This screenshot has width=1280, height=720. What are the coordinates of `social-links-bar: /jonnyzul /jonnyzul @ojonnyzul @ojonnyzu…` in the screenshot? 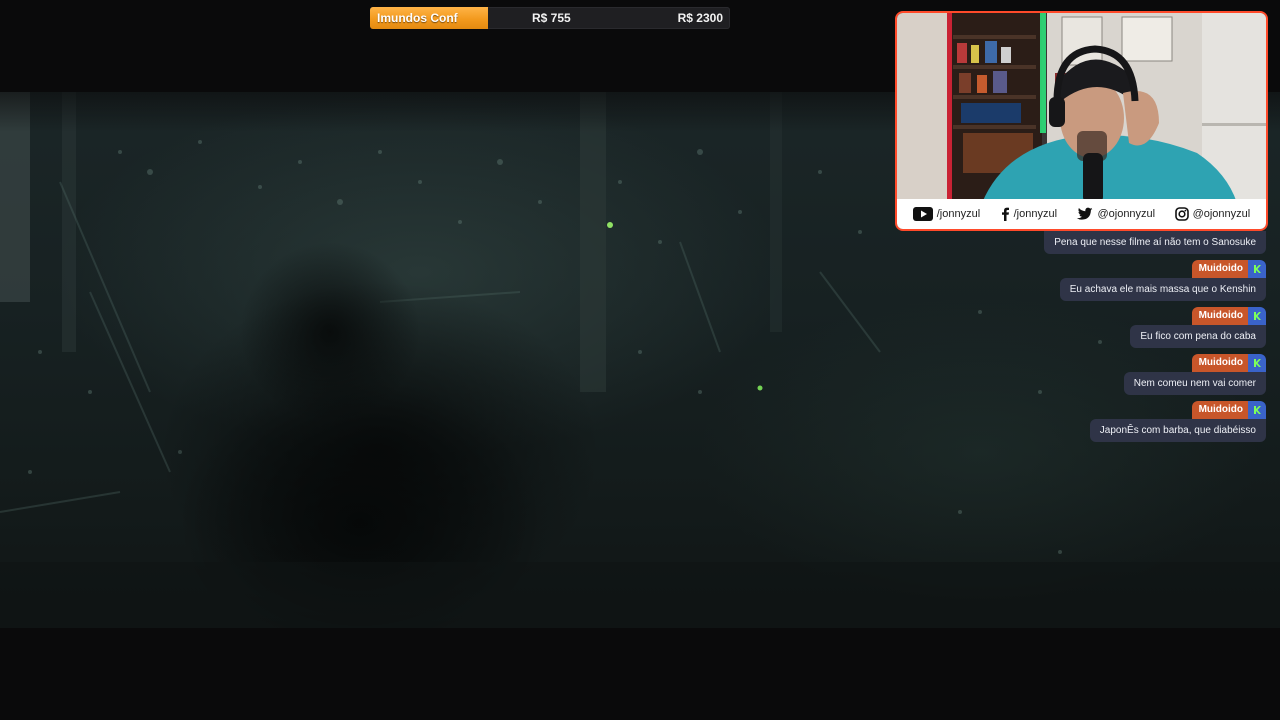 It's located at (1081, 214).